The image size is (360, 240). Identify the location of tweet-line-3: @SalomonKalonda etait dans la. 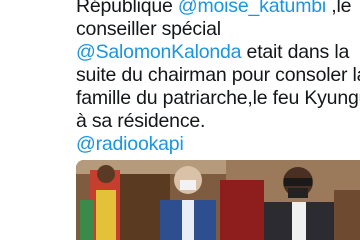
(218, 52).